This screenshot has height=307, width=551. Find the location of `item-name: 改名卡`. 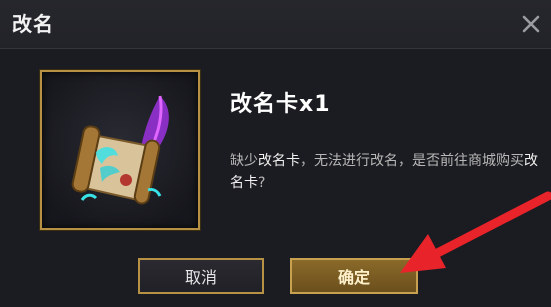

item-name: 改名卡 is located at coordinates (265, 104).